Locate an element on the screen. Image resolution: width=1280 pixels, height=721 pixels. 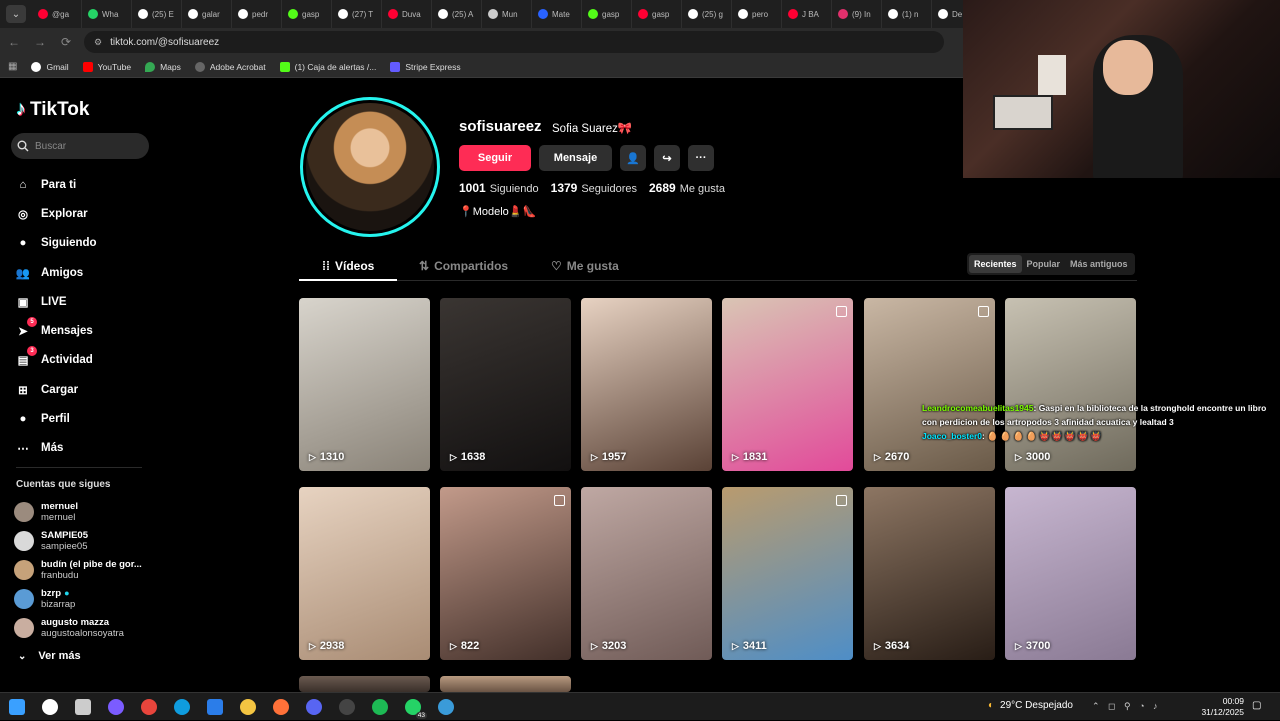
more-options-button: ··· is located at coordinates (701, 158).